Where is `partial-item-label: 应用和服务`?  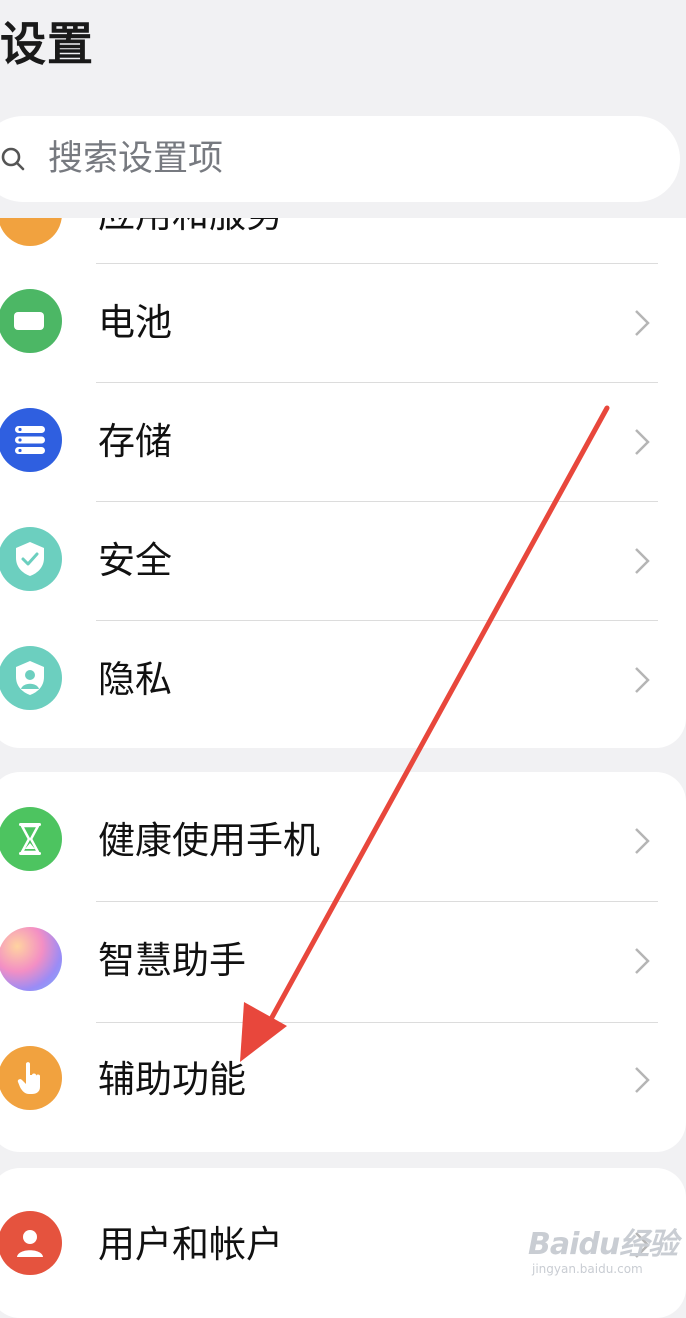 partial-item-label: 应用和服务 is located at coordinates (190, 228).